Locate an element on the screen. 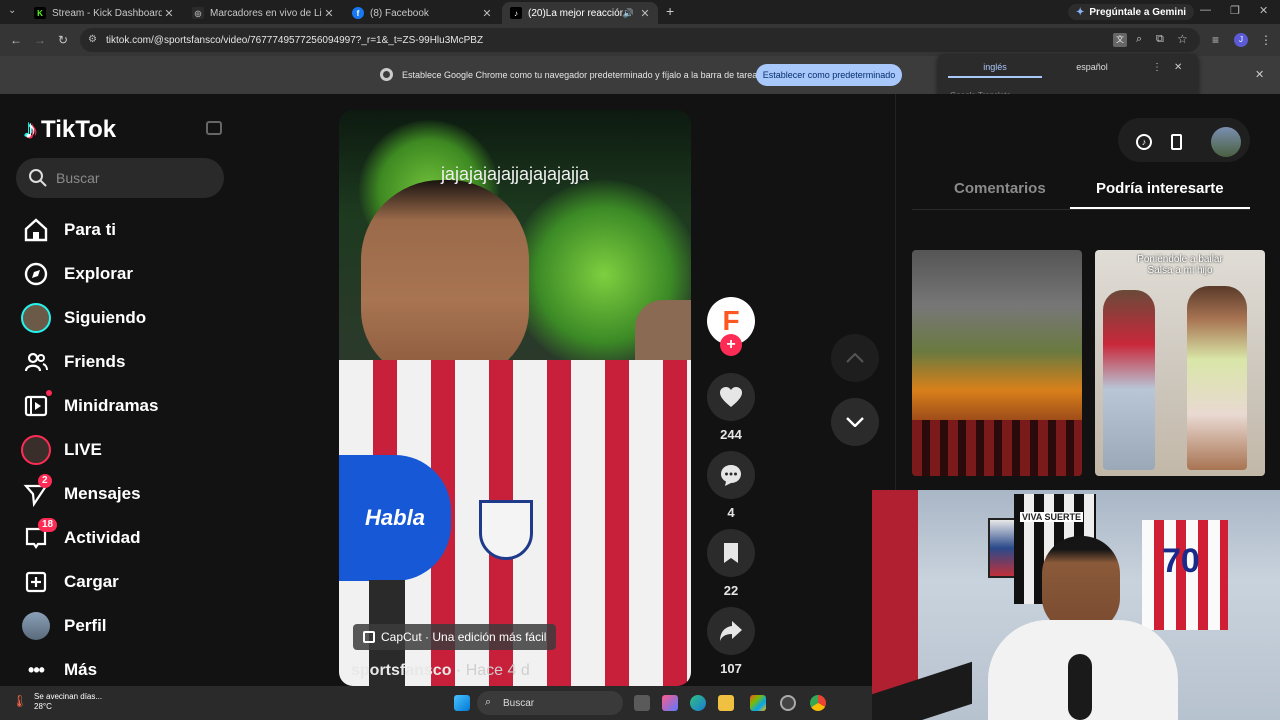 The width and height of the screenshot is (1280, 720). copilot-icon is located at coordinates (670, 703).